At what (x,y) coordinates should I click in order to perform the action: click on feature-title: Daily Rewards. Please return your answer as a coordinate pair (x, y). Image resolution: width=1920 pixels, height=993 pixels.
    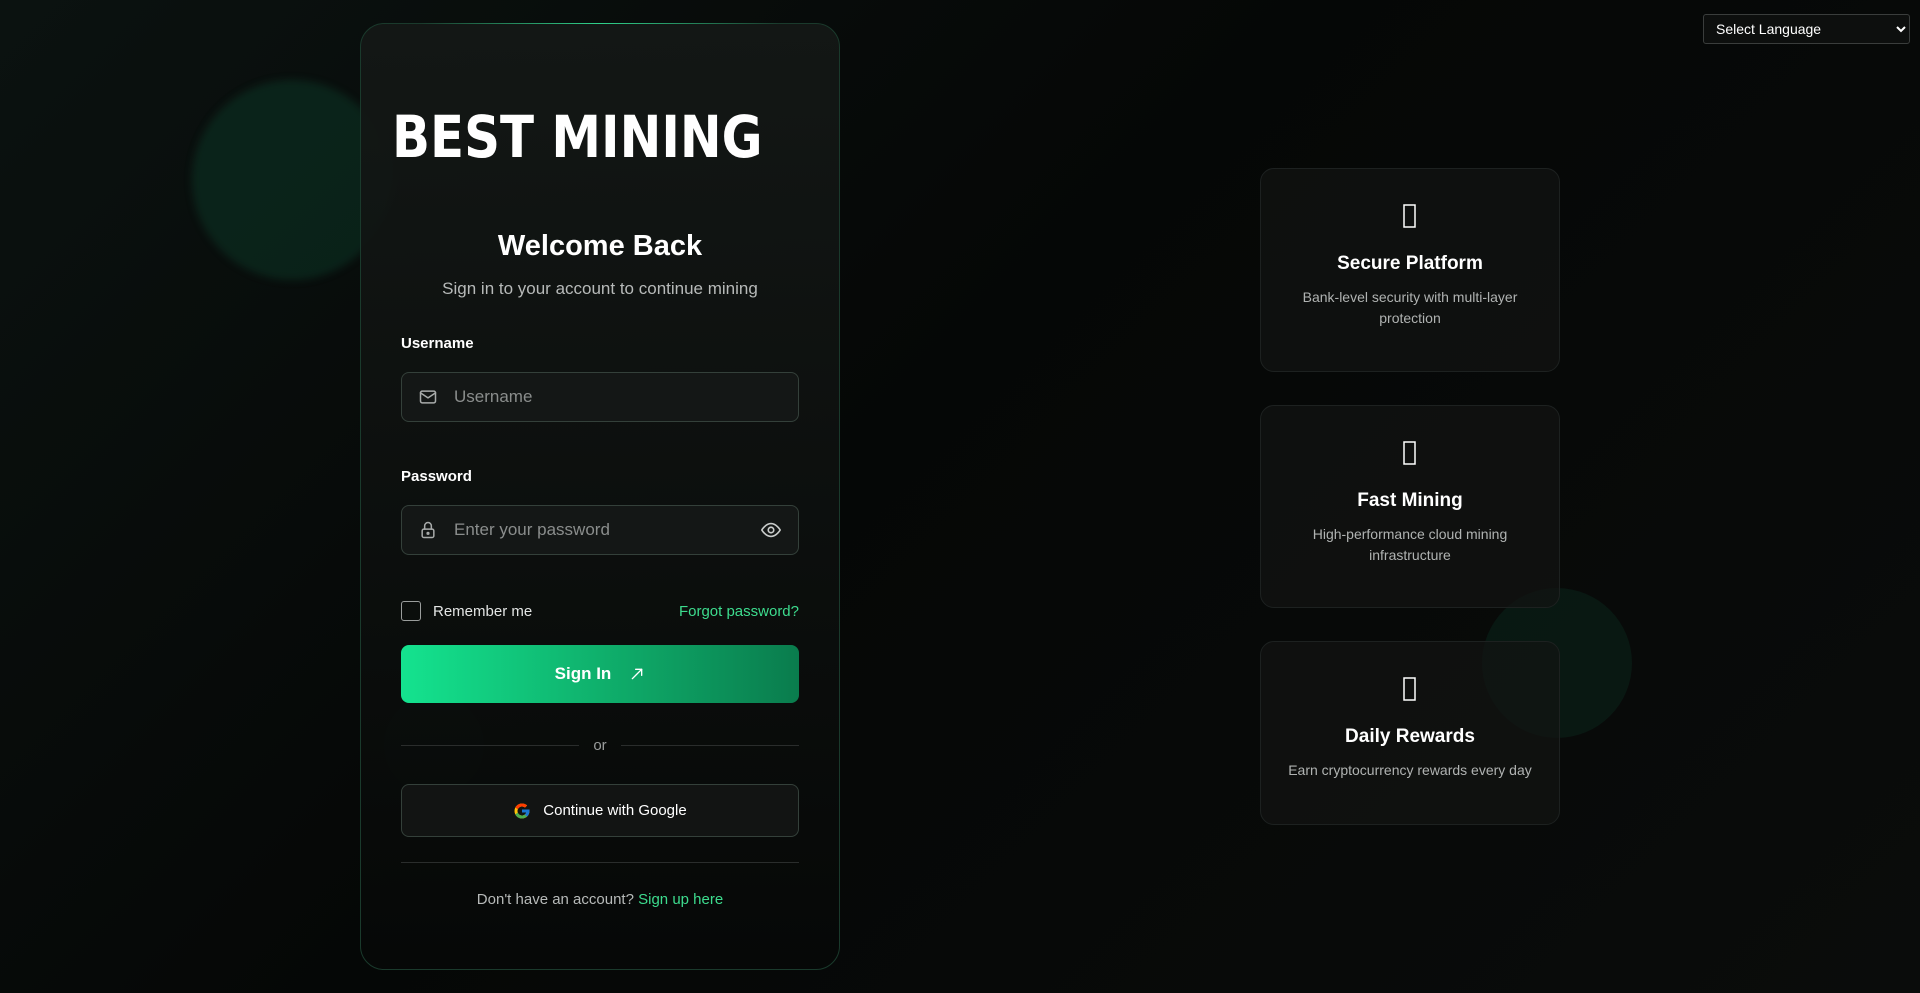
    Looking at the image, I should click on (1410, 736).